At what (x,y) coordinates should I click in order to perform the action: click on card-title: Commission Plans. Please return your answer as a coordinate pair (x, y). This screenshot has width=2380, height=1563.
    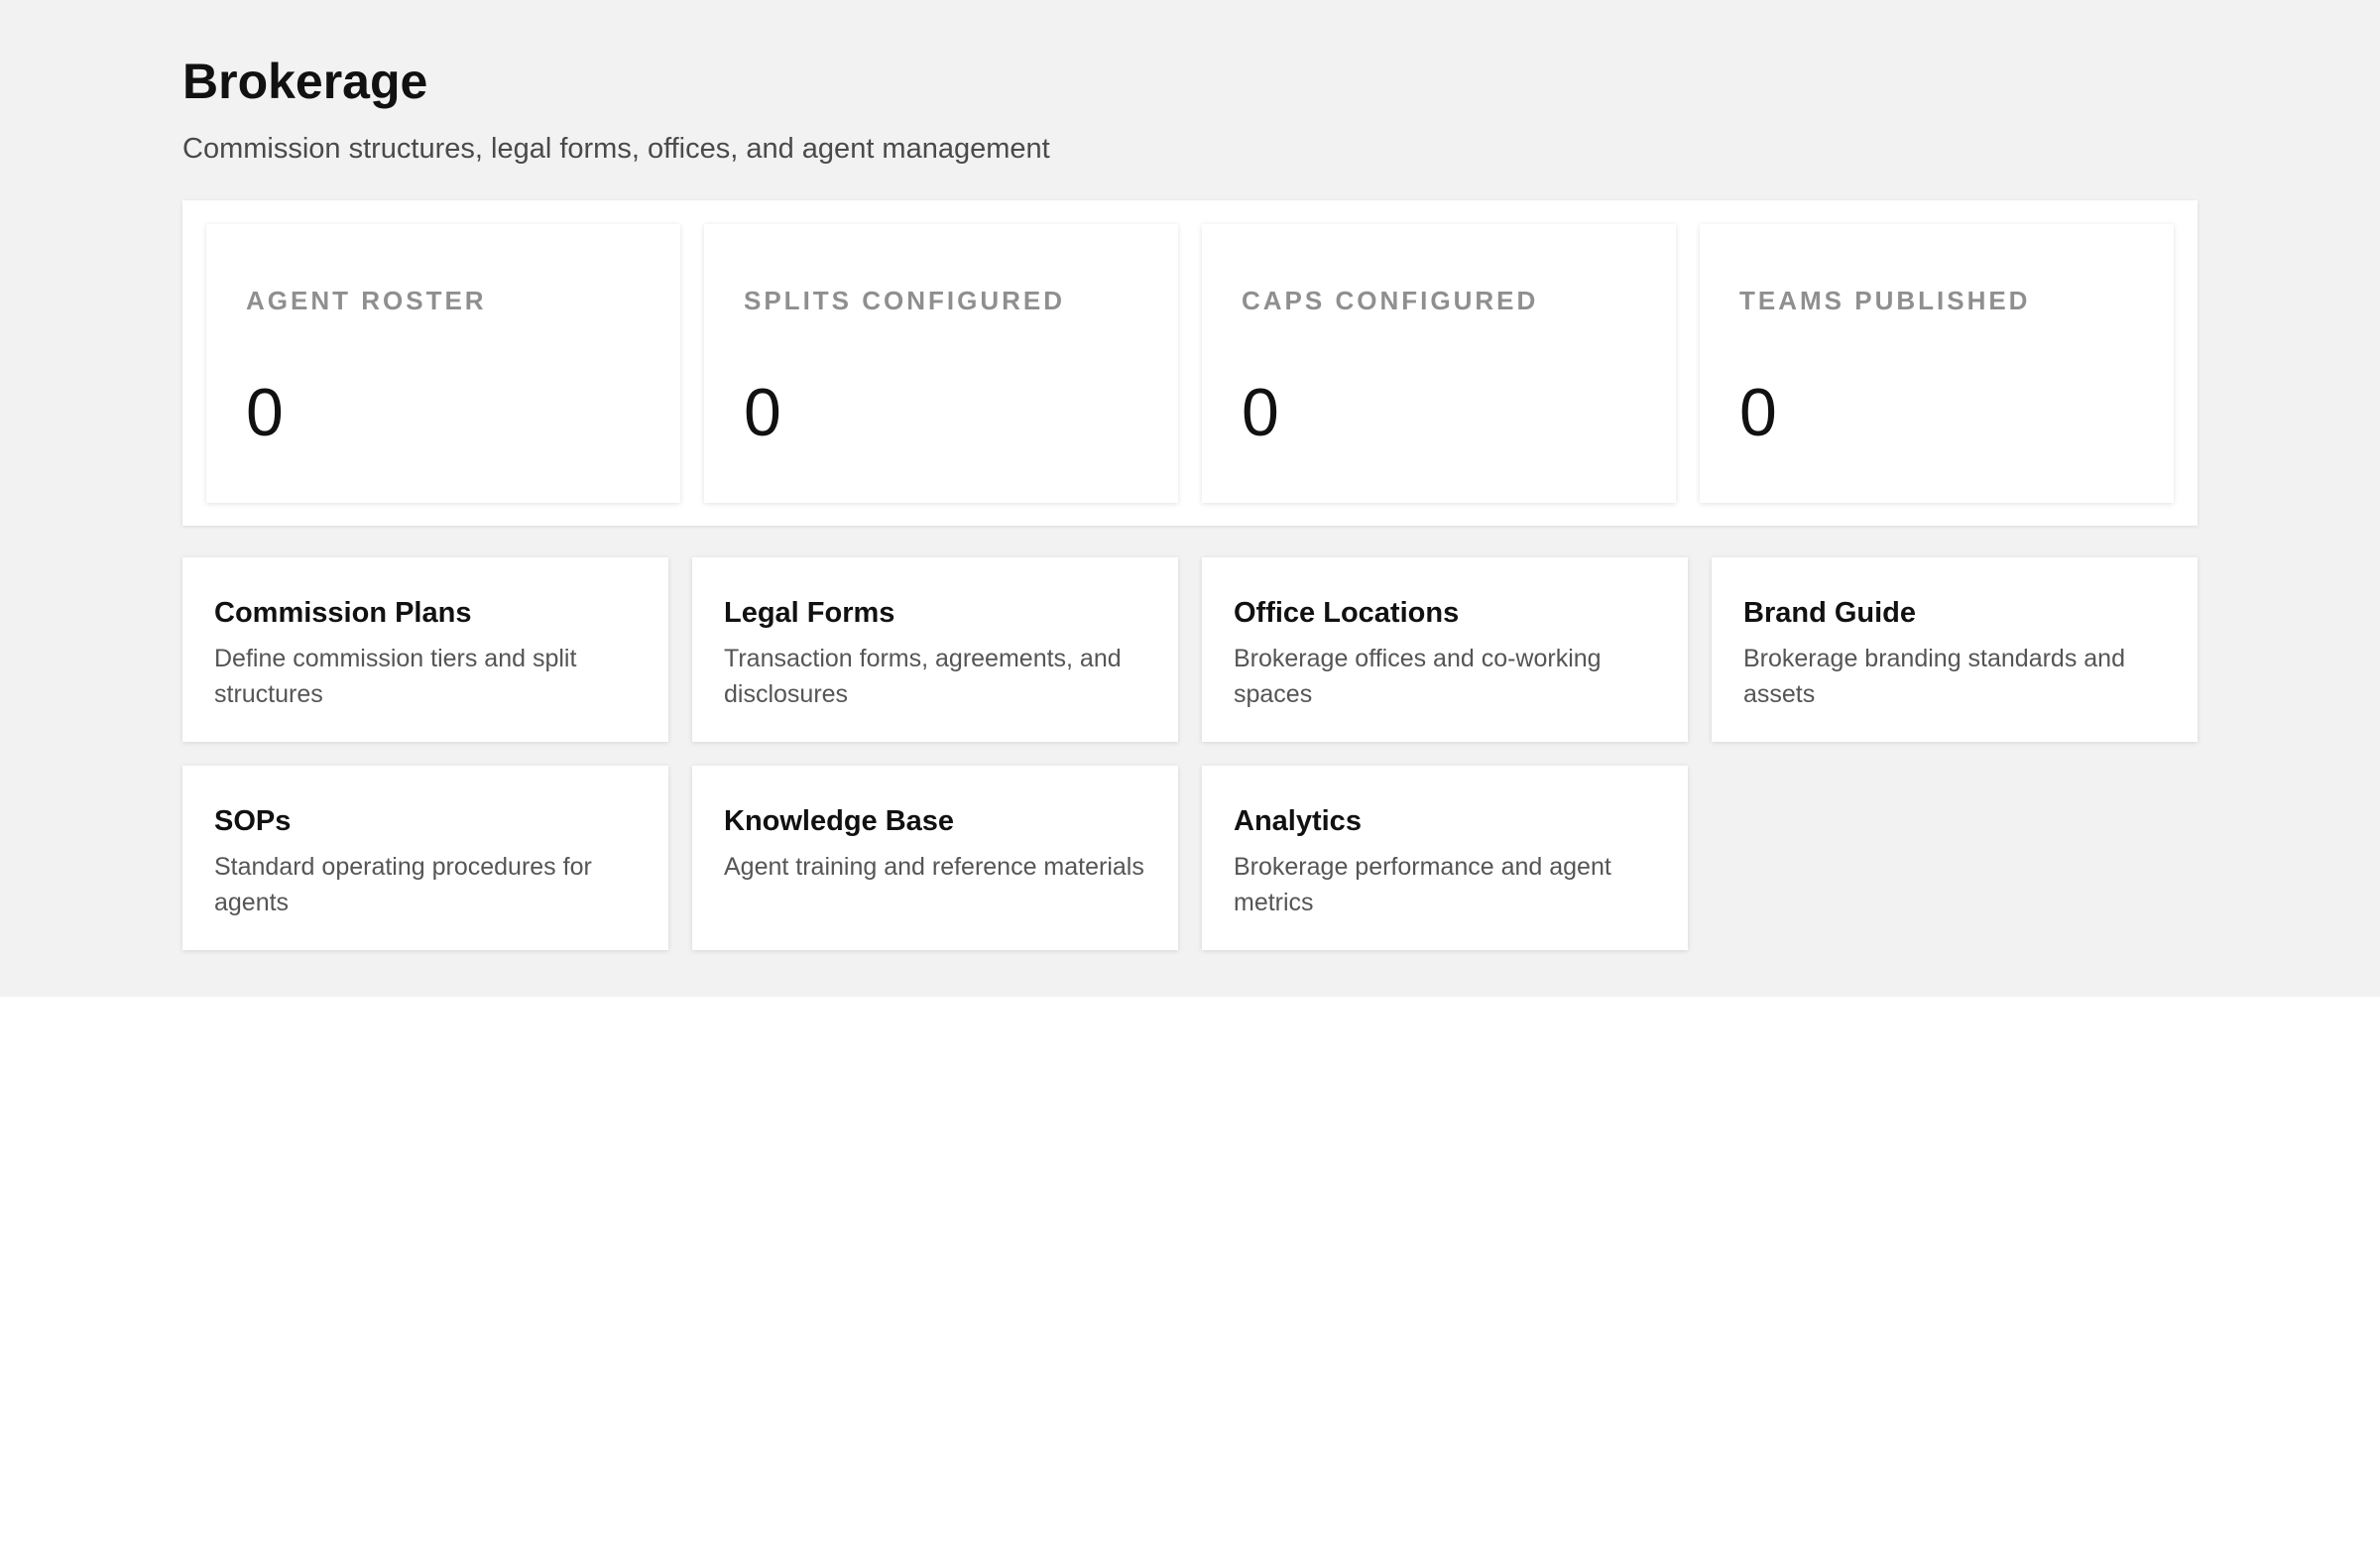
    Looking at the image, I should click on (343, 613).